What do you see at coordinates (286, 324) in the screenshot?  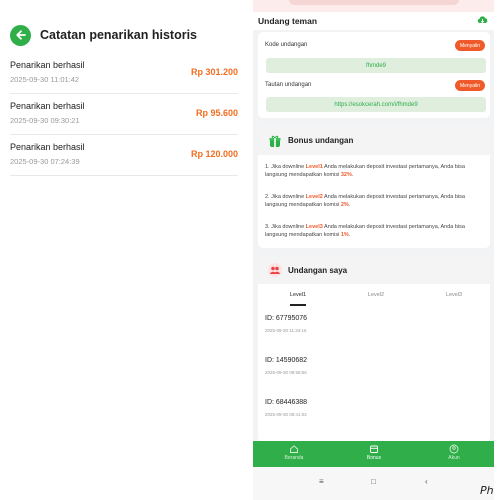 I see `invite-item: ID: 67795076 2025-09-30 11:34:16` at bounding box center [286, 324].